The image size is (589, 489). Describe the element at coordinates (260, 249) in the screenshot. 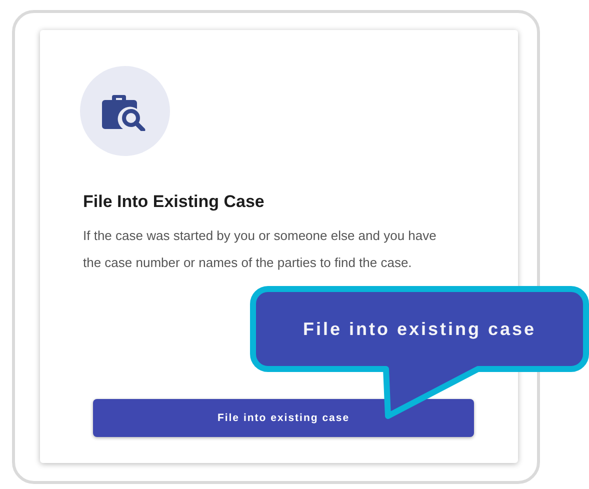

I see `card-description: If the case was started by you or someone else and you have the case number or names of the parties to find the case.` at that location.